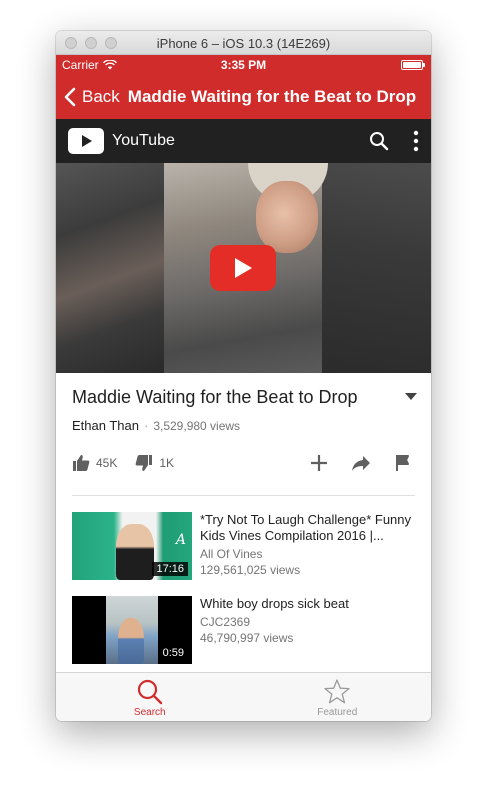 Image resolution: width=487 pixels, height=801 pixels. Describe the element at coordinates (170, 569) in the screenshot. I see `video-duration: 17:16` at that location.